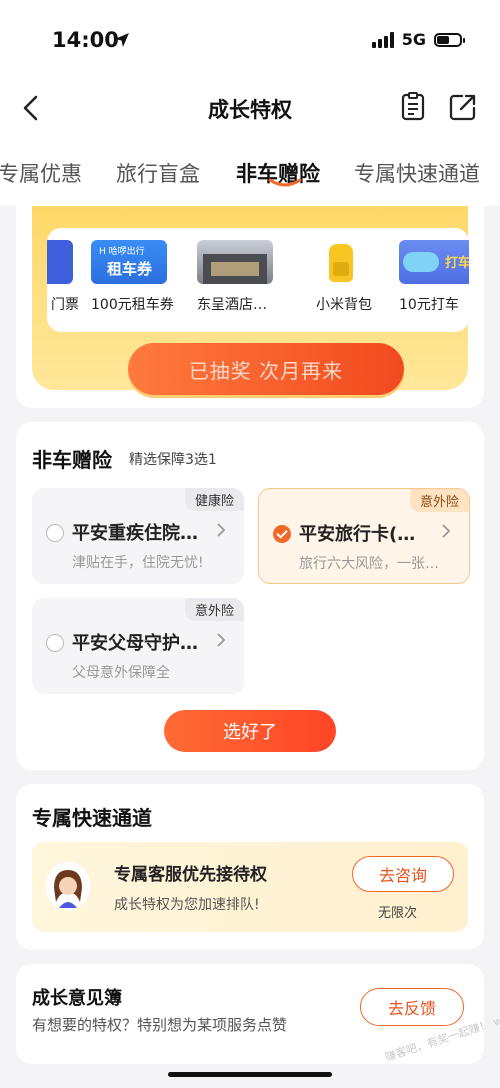 This screenshot has height=1088, width=500. I want to click on insurance-option-critical-illness: 健康险 平安重疾住院… 津贴在手，住院无忧!, so click(138, 536).